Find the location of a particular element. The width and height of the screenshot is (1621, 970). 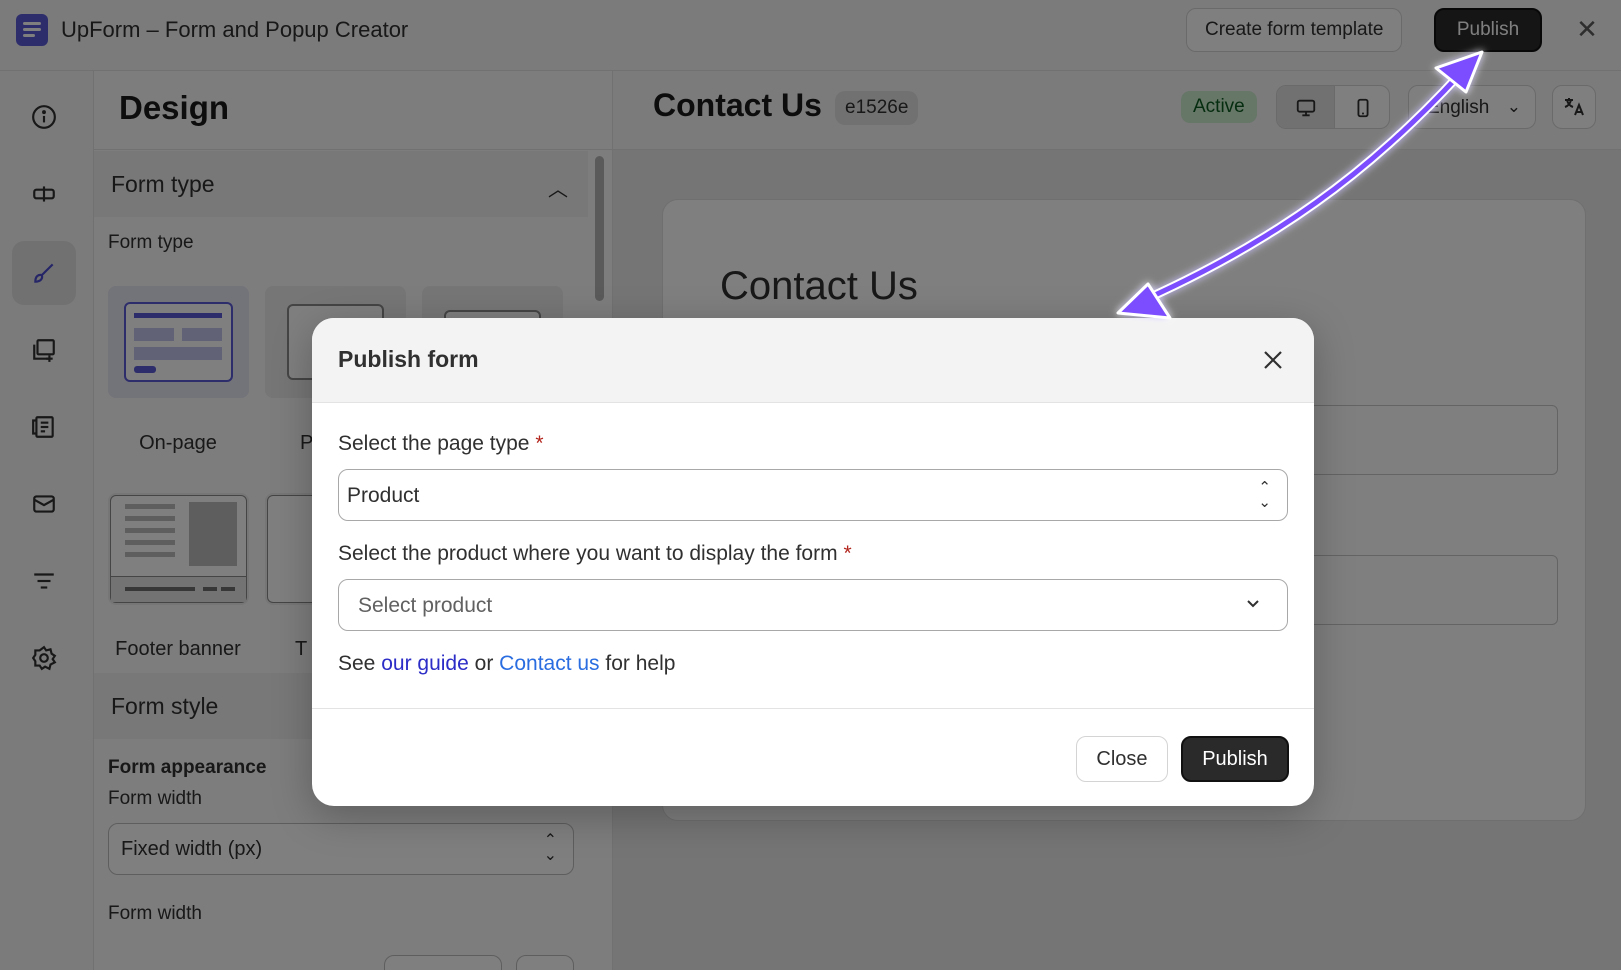

dialog-header: Publish form is located at coordinates (813, 360).